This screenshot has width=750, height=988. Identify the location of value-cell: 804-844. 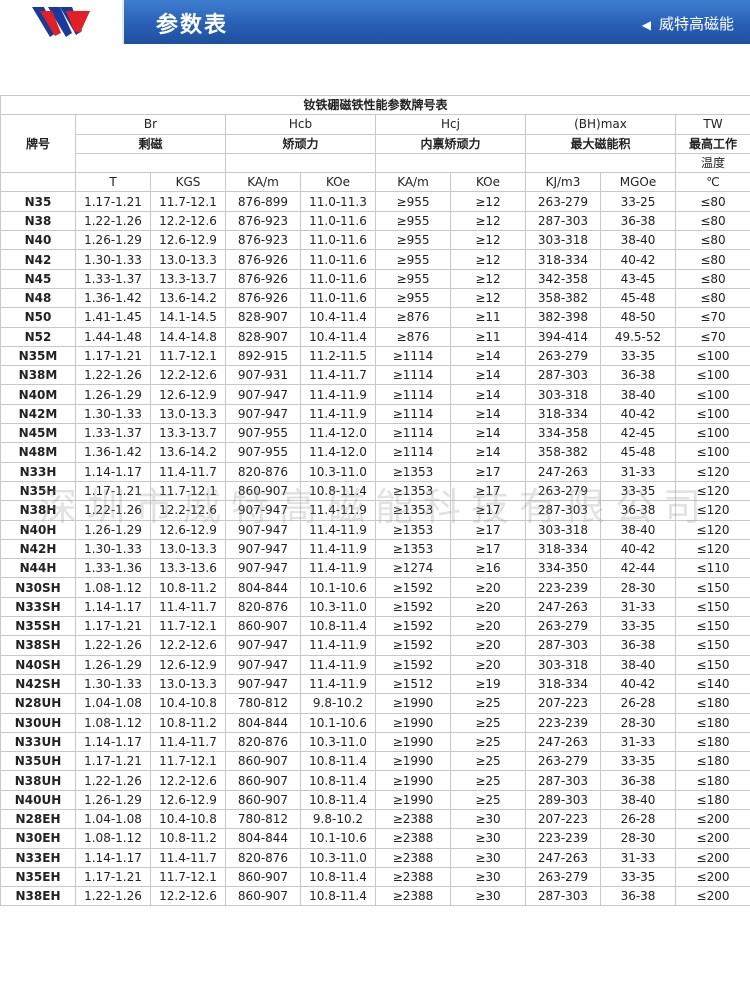
(263, 838).